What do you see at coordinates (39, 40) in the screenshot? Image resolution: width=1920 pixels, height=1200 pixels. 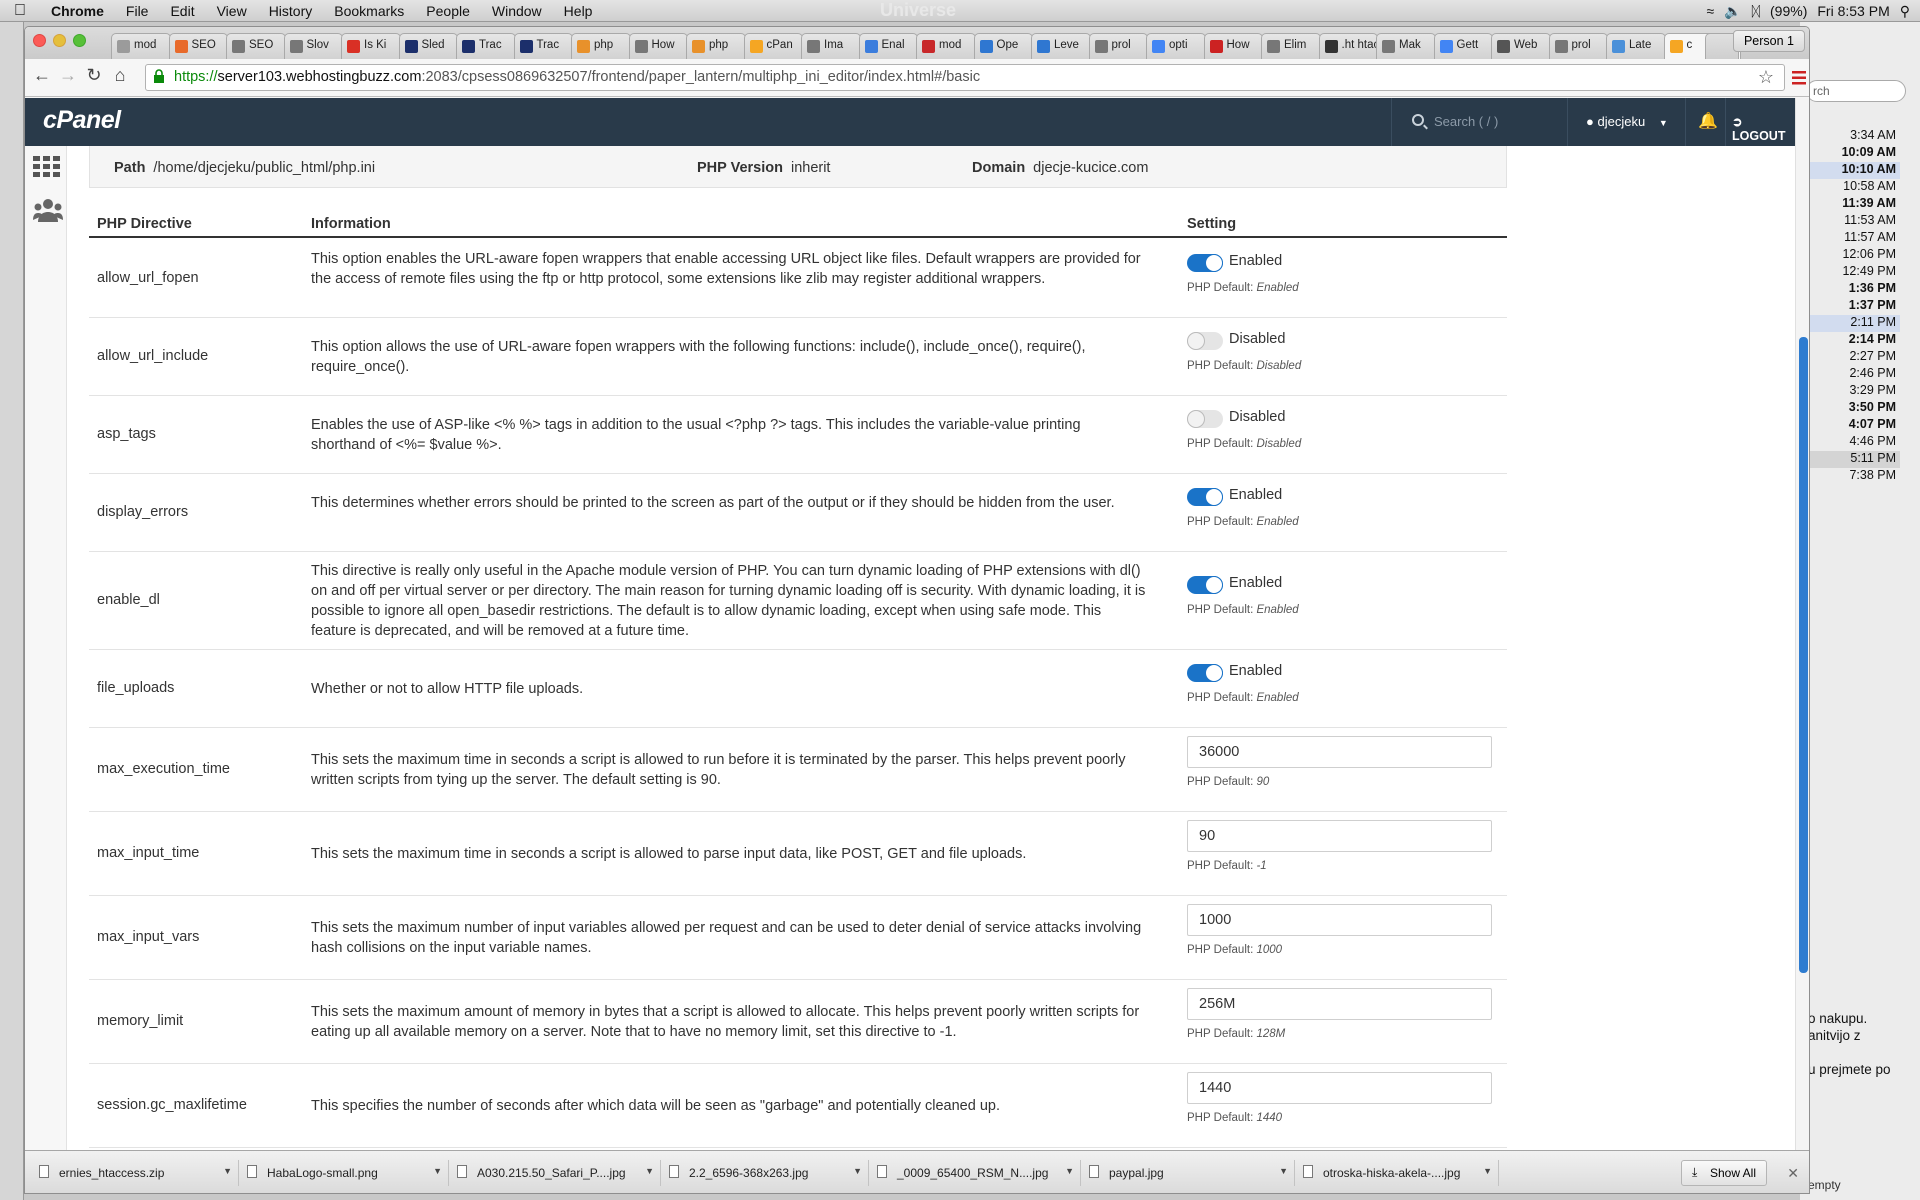 I see `close-window-button` at bounding box center [39, 40].